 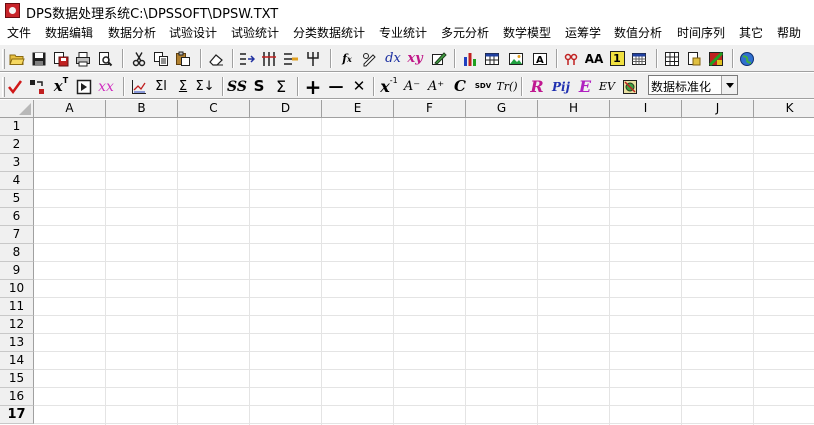 I want to click on save-disk-icon, so click(x=39, y=58).